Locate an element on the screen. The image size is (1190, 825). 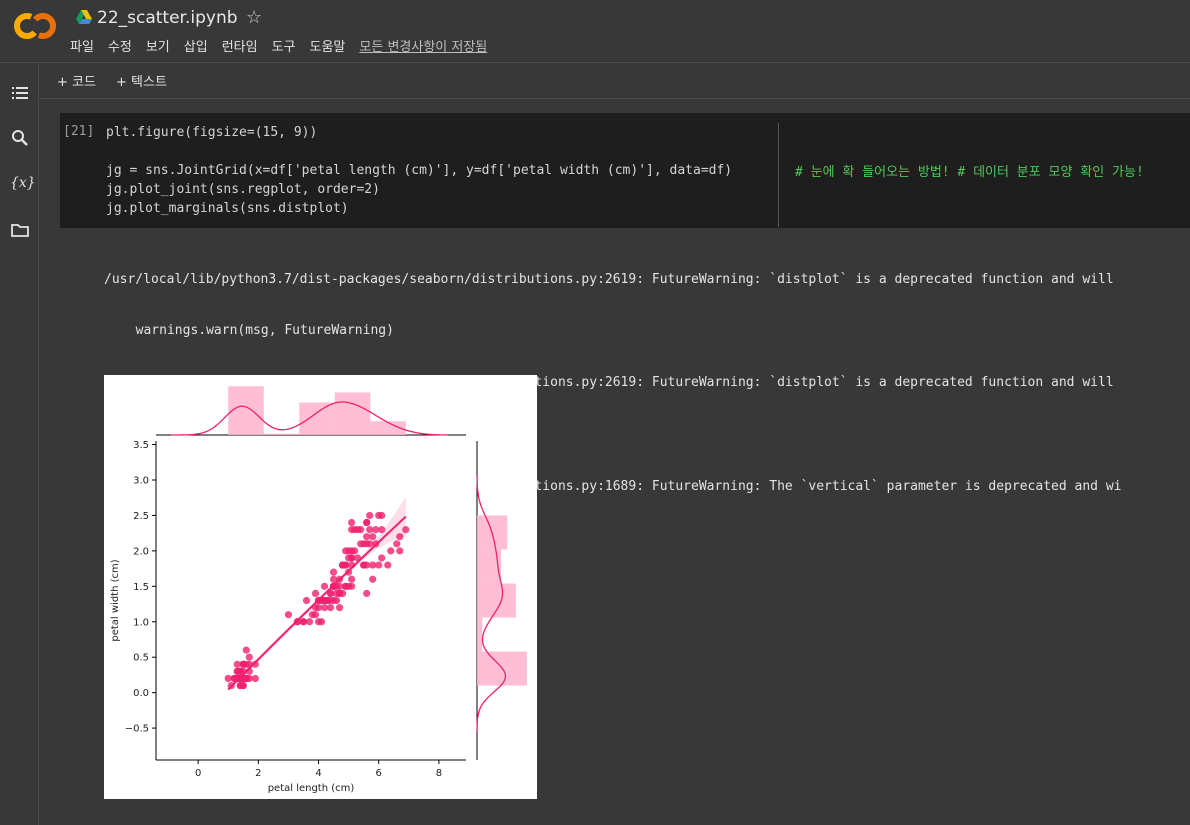
x-tick-label: 8 is located at coordinates (439, 773).